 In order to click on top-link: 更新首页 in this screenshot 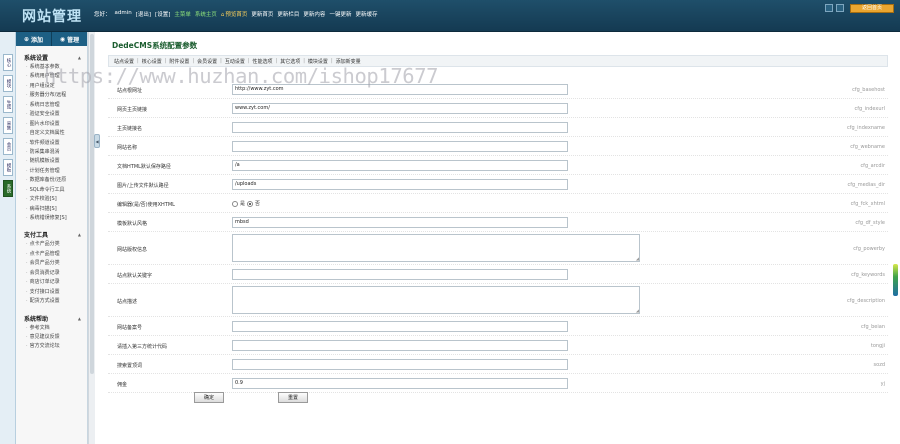, I will do `click(262, 14)`.